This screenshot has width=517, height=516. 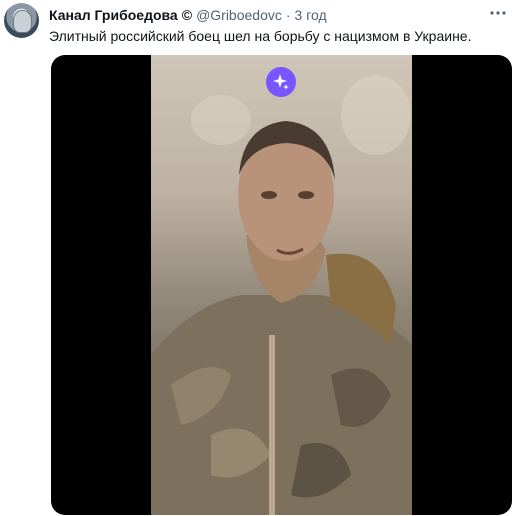 What do you see at coordinates (113, 15) in the screenshot?
I see `author-name: Канал Грибоедова` at bounding box center [113, 15].